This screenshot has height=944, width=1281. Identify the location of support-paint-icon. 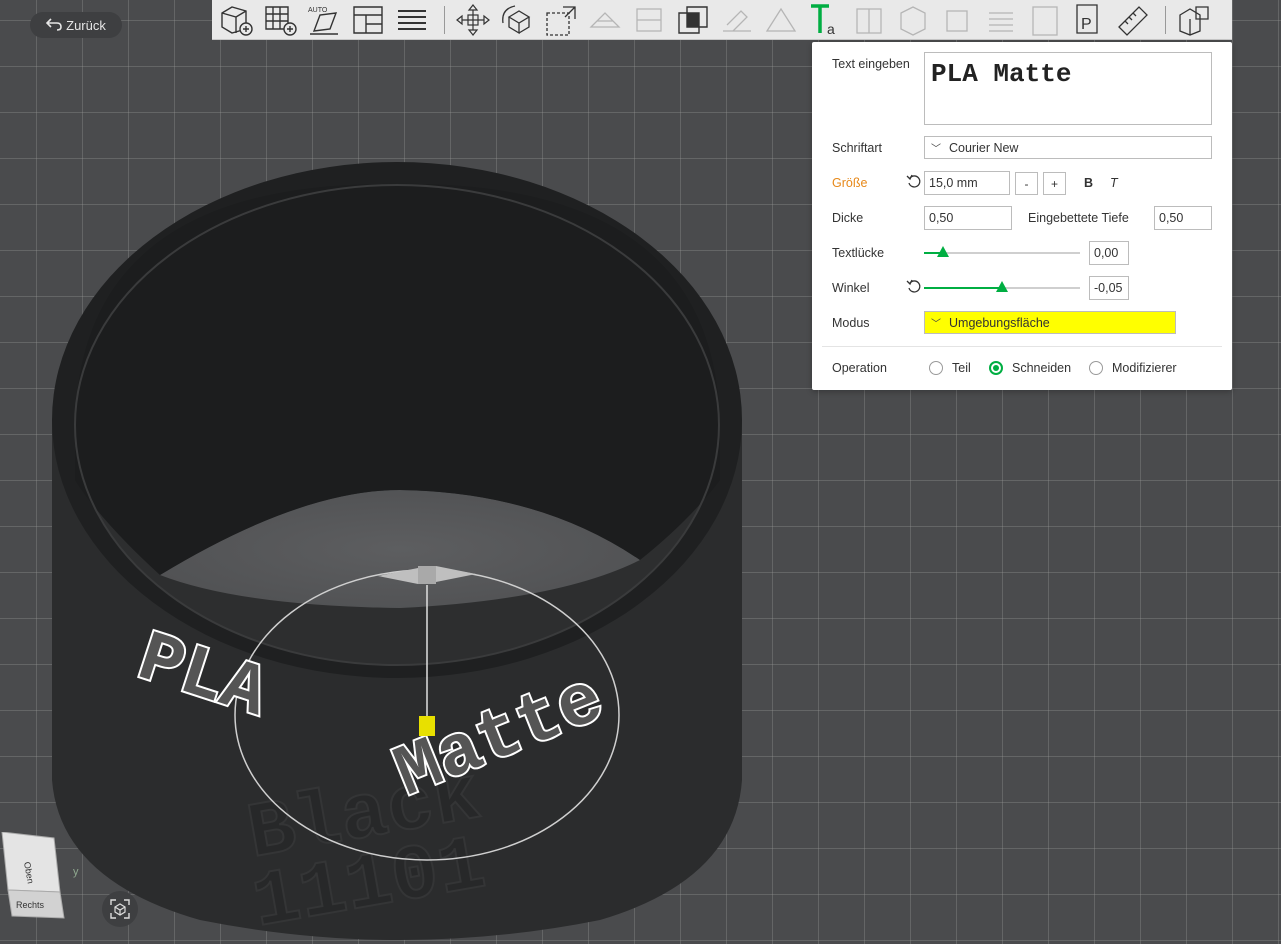
(737, 20).